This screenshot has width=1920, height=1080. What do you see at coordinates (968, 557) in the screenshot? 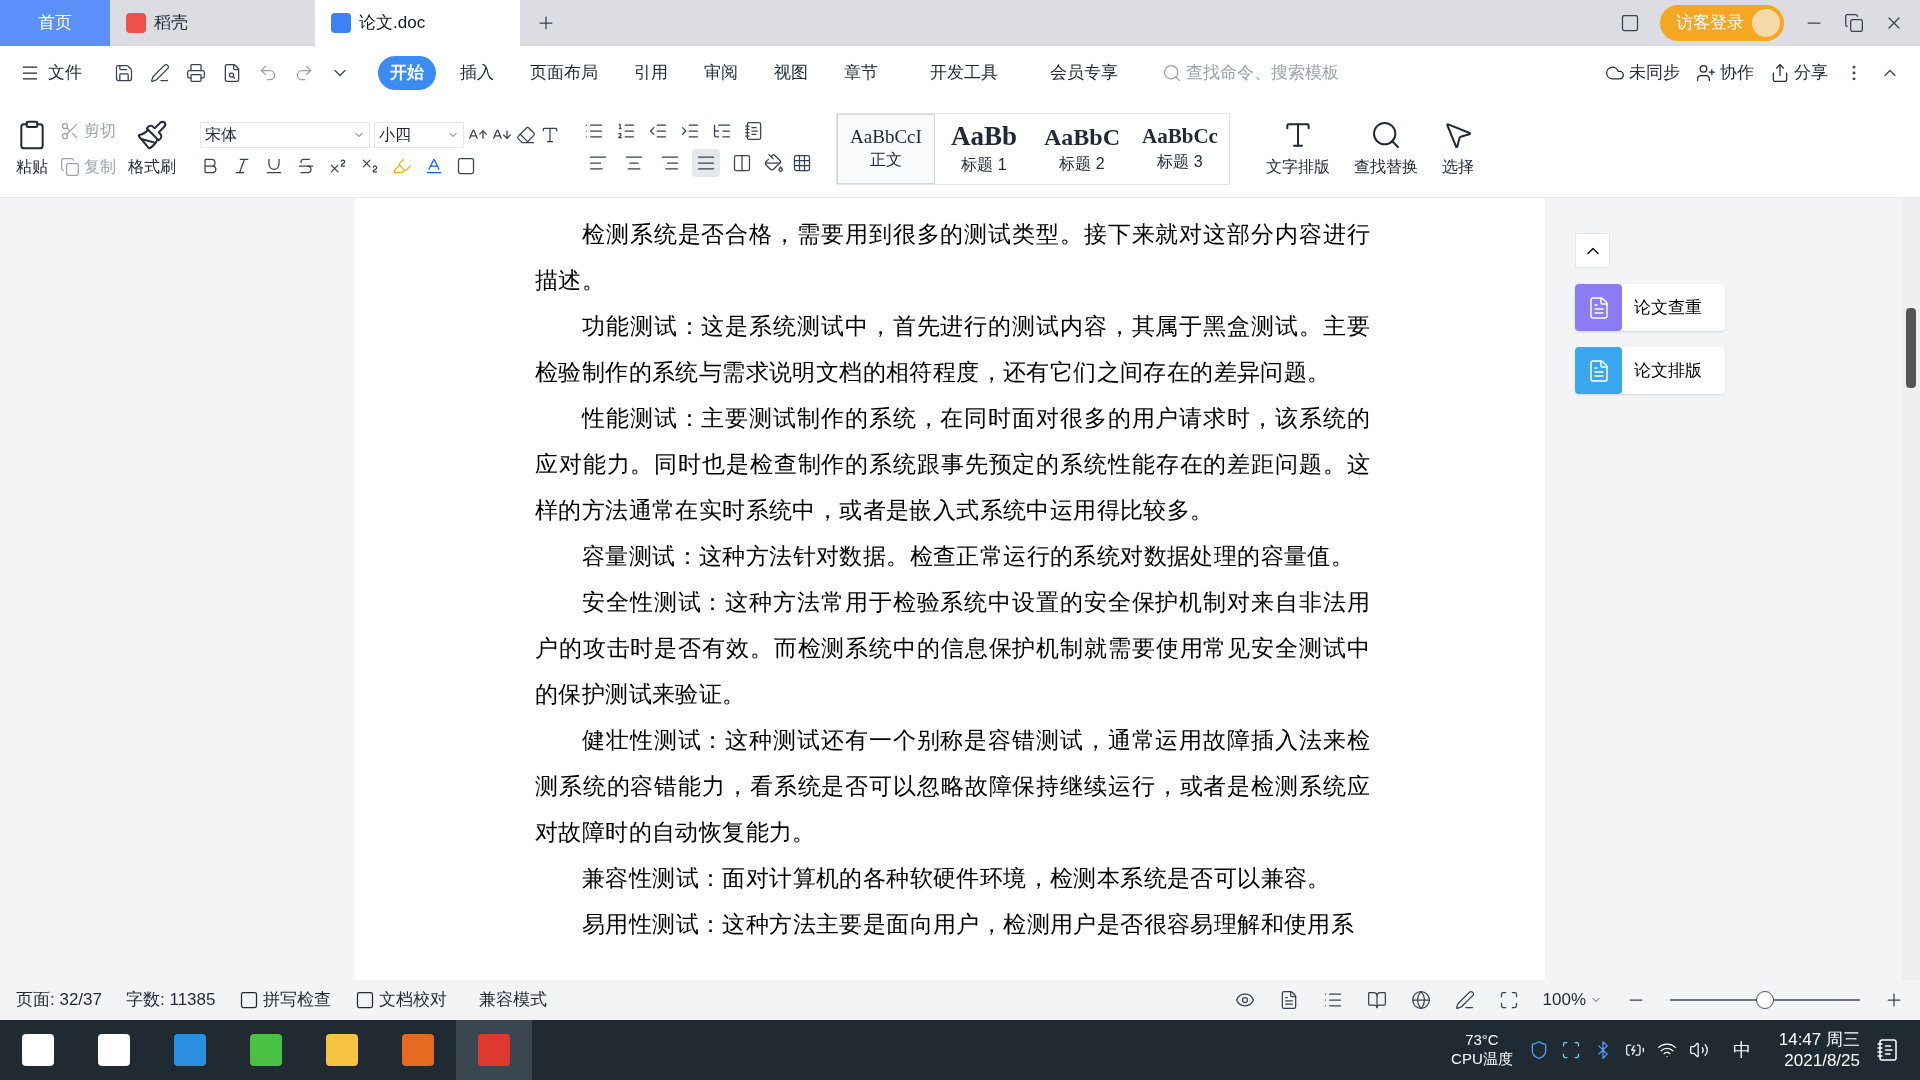
I see `paragraph: 容量测试：这种方法针对数据。检查正常运行的系统对数据处理的容量值。` at bounding box center [968, 557].